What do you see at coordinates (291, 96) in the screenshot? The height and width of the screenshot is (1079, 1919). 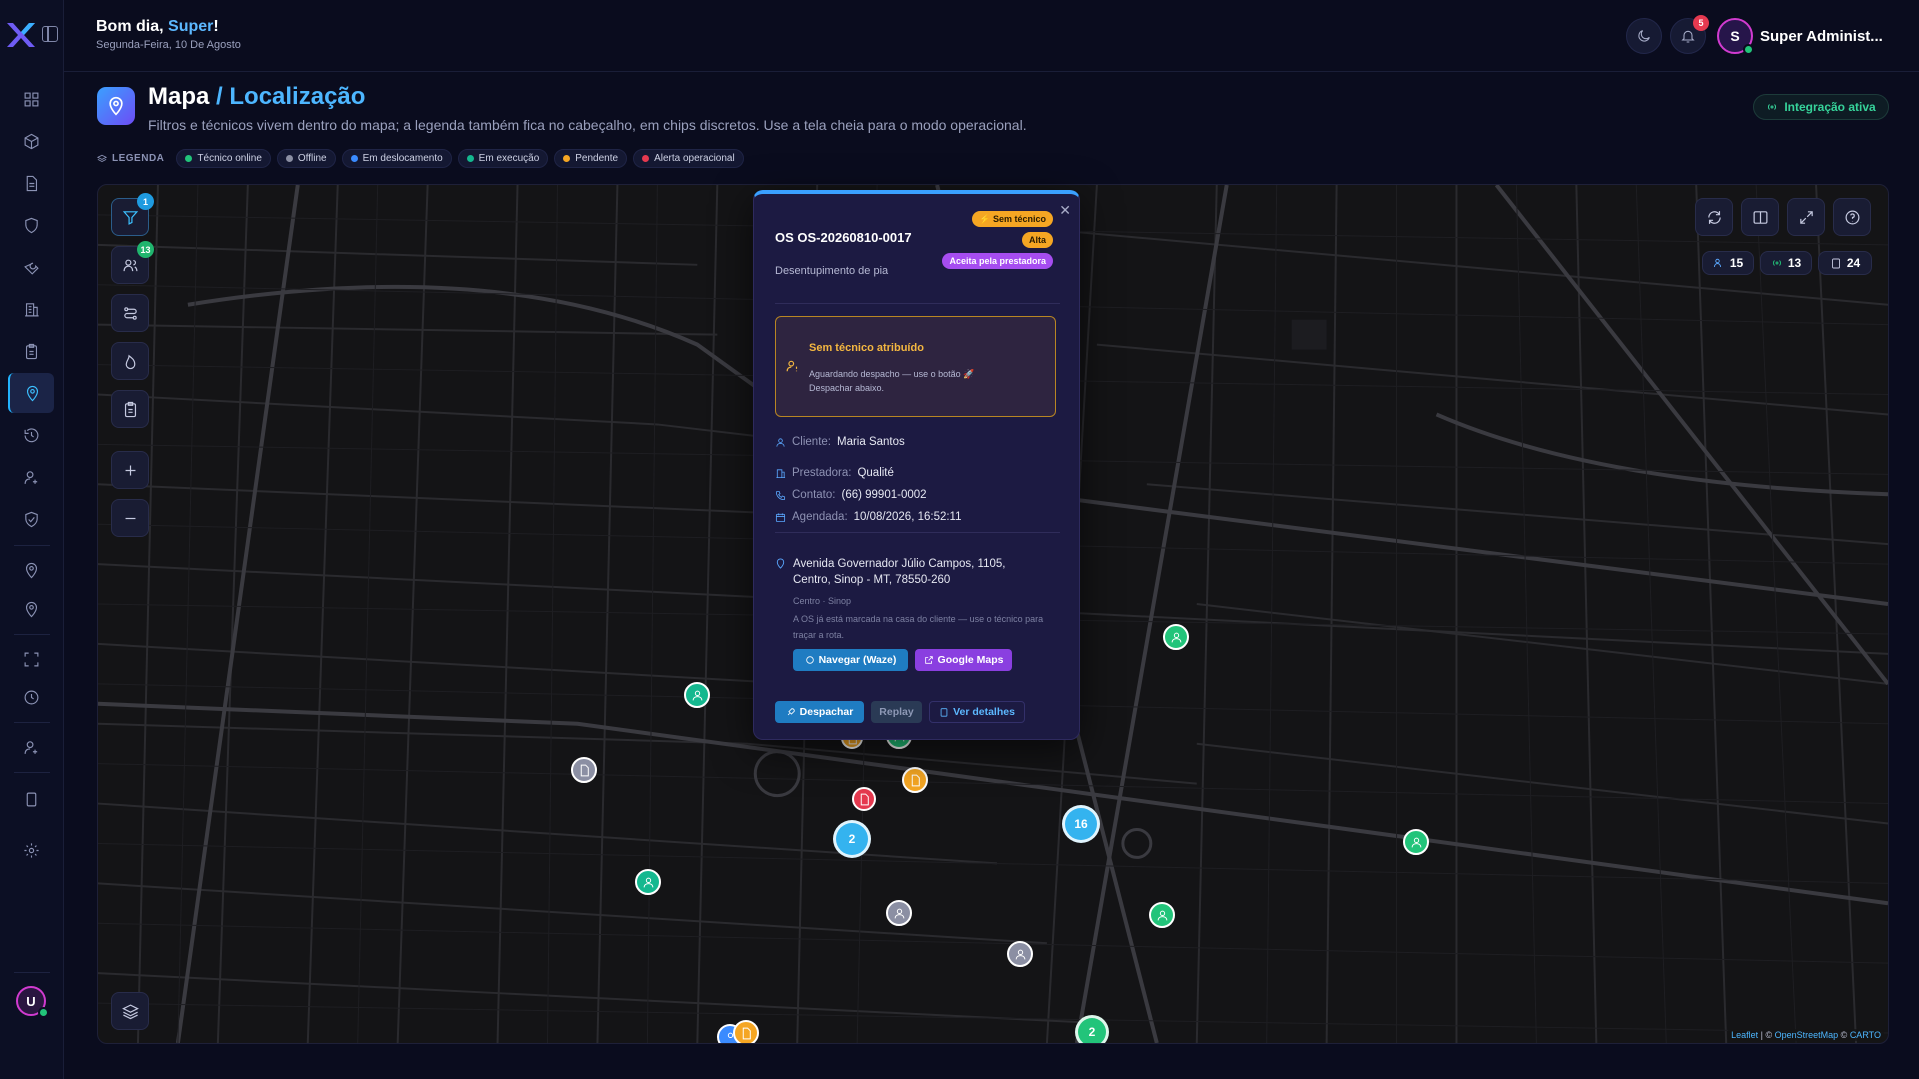 I see `breadcrumb: / Localização` at bounding box center [291, 96].